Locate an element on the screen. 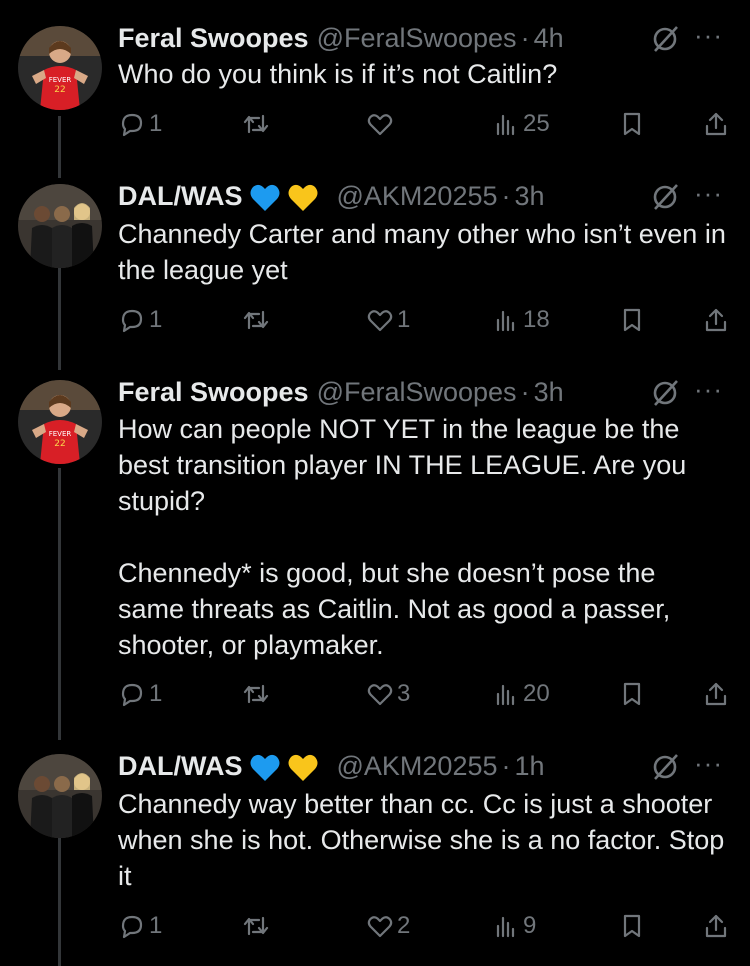  tweet-actions: 1 2 9 is located at coordinates (375, 926).